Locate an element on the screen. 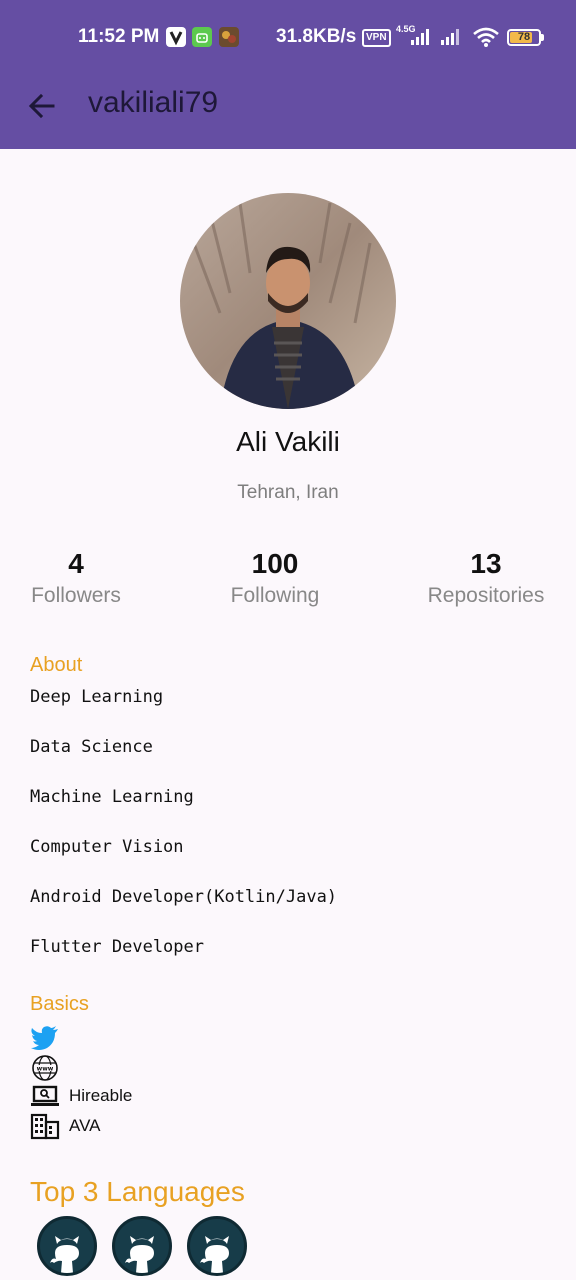  www-icon: www is located at coordinates (45, 1068).